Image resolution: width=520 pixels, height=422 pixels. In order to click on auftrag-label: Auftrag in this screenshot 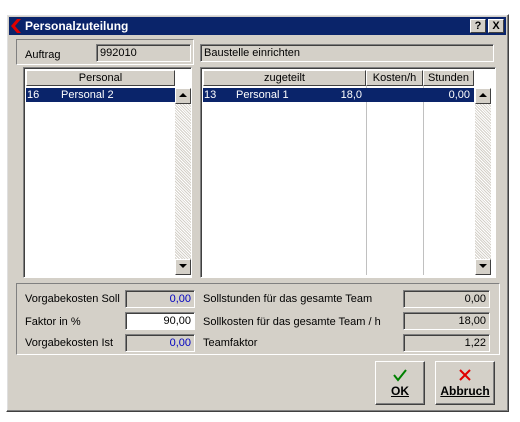, I will do `click(43, 55)`.